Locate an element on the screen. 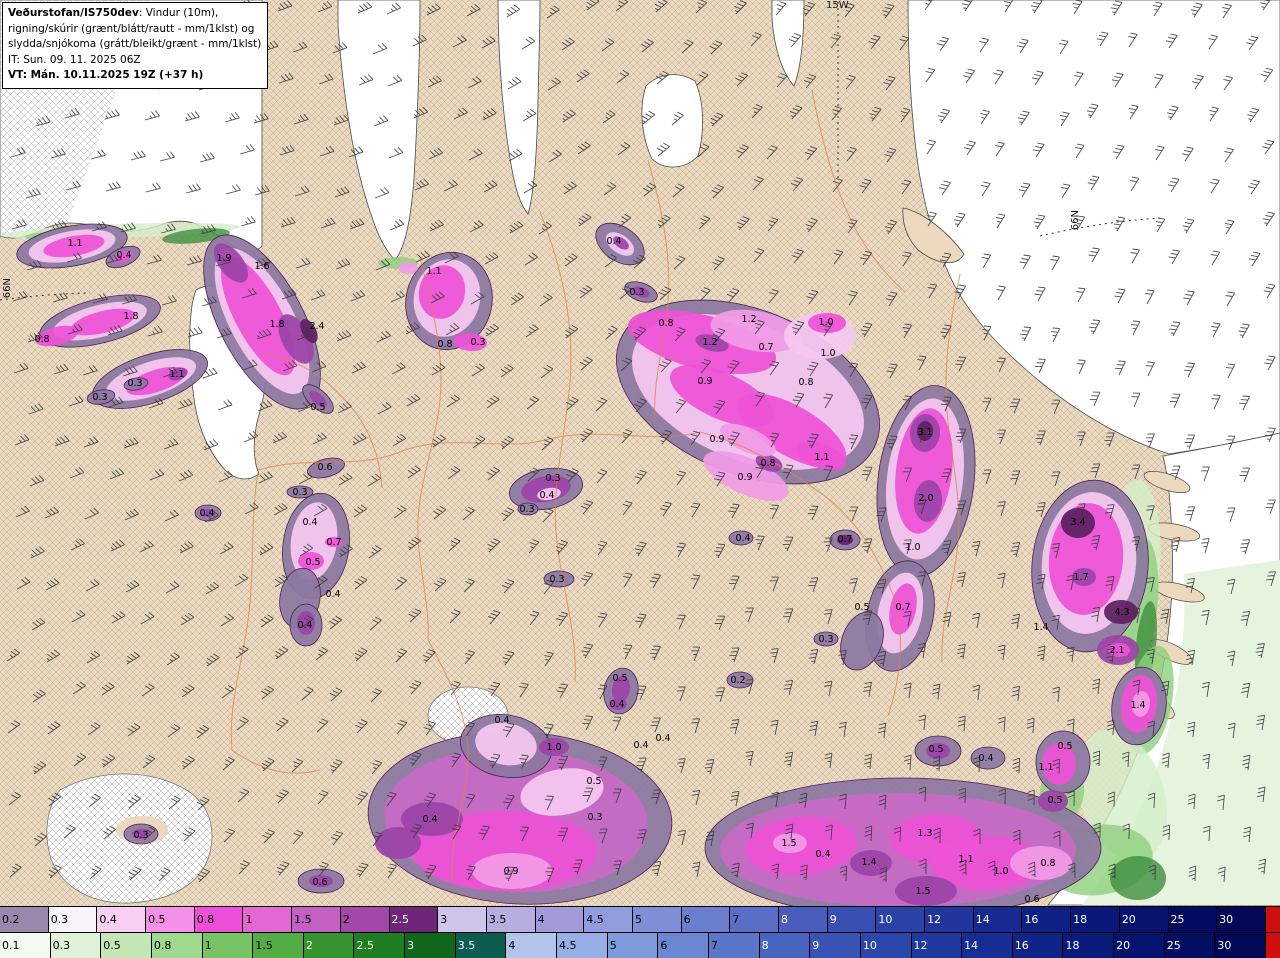  colorbar-cell: 14 is located at coordinates (987, 945).